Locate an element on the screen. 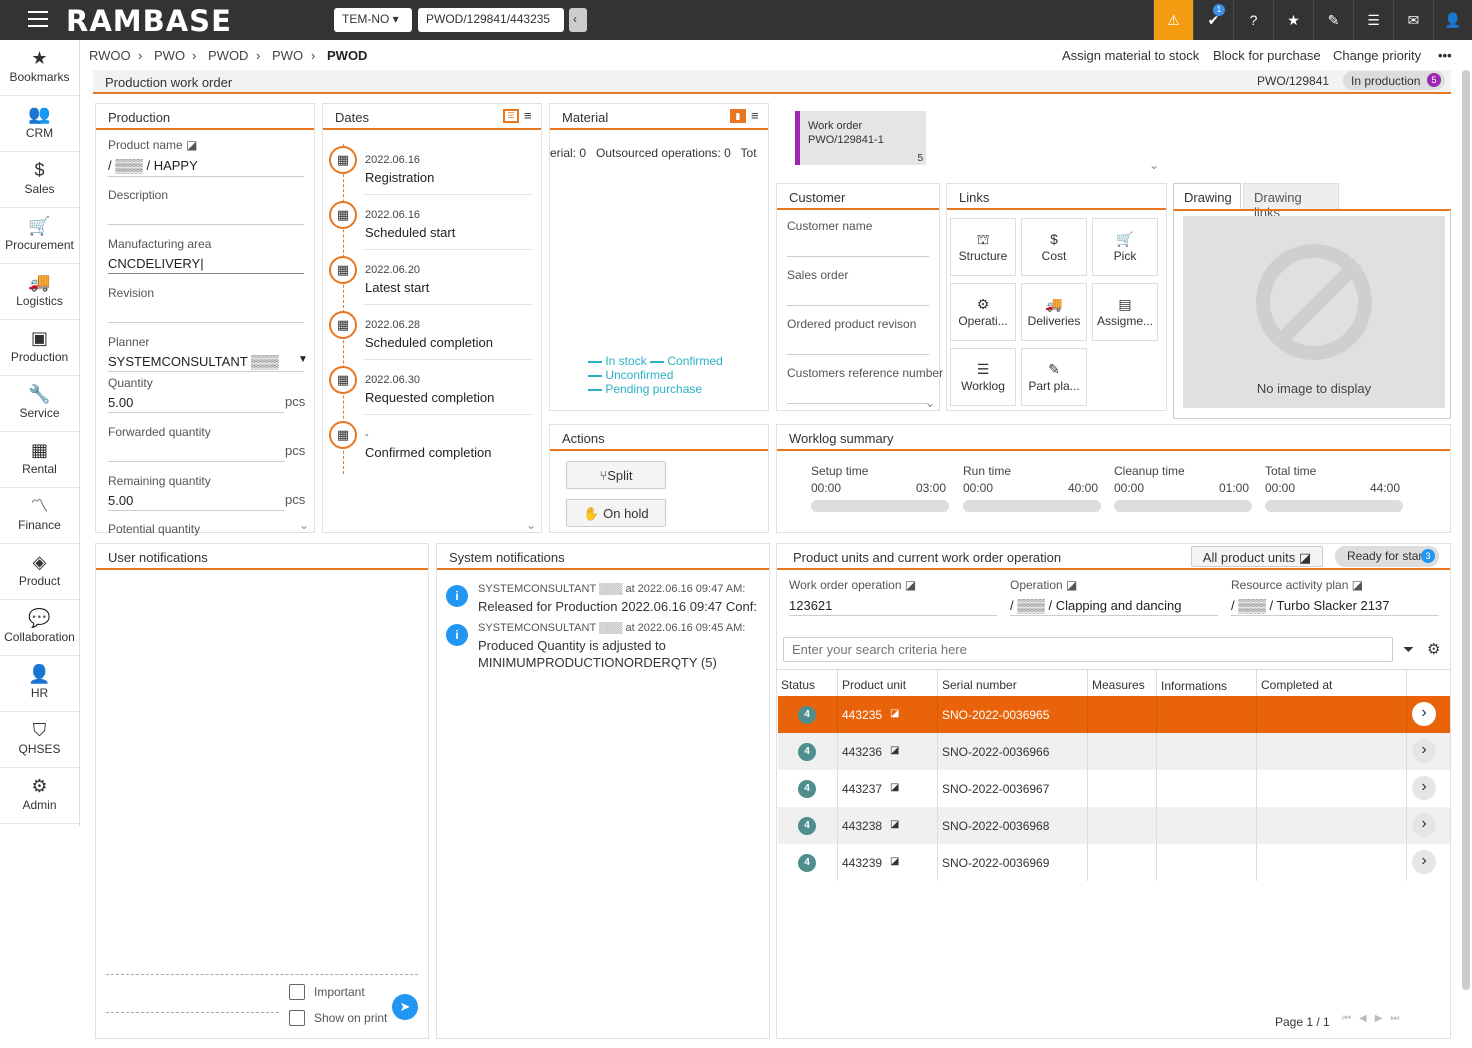 This screenshot has height=1048, width=1472. sidebar-item-service: 🔧 Service is located at coordinates (39, 404).